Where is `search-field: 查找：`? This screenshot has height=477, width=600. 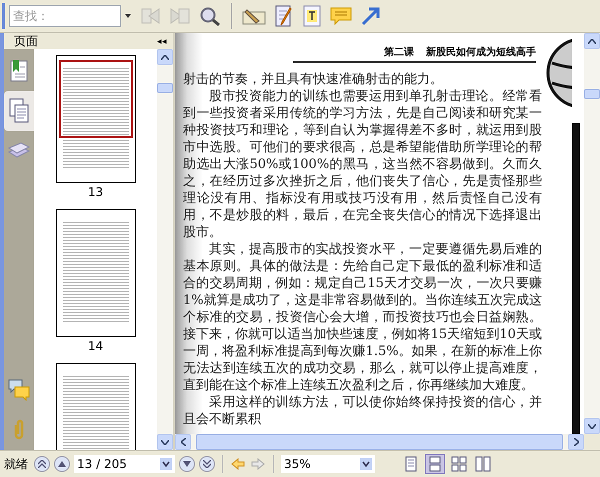
search-field: 查找： is located at coordinates (65, 16).